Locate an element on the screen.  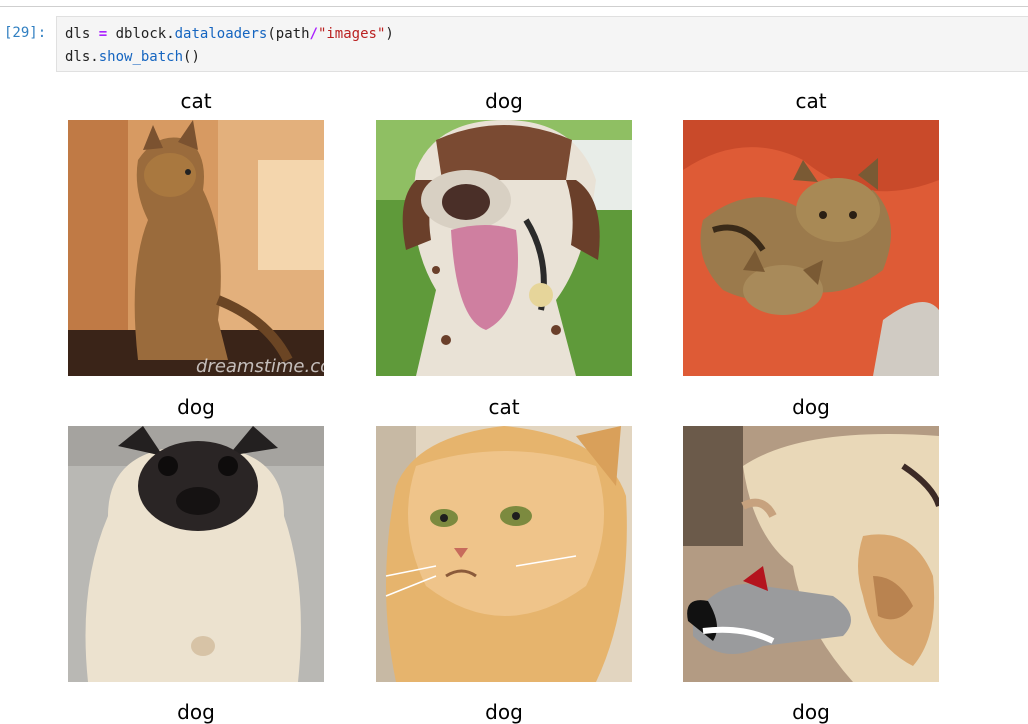
cell-top-border is located at coordinates (514, 6).